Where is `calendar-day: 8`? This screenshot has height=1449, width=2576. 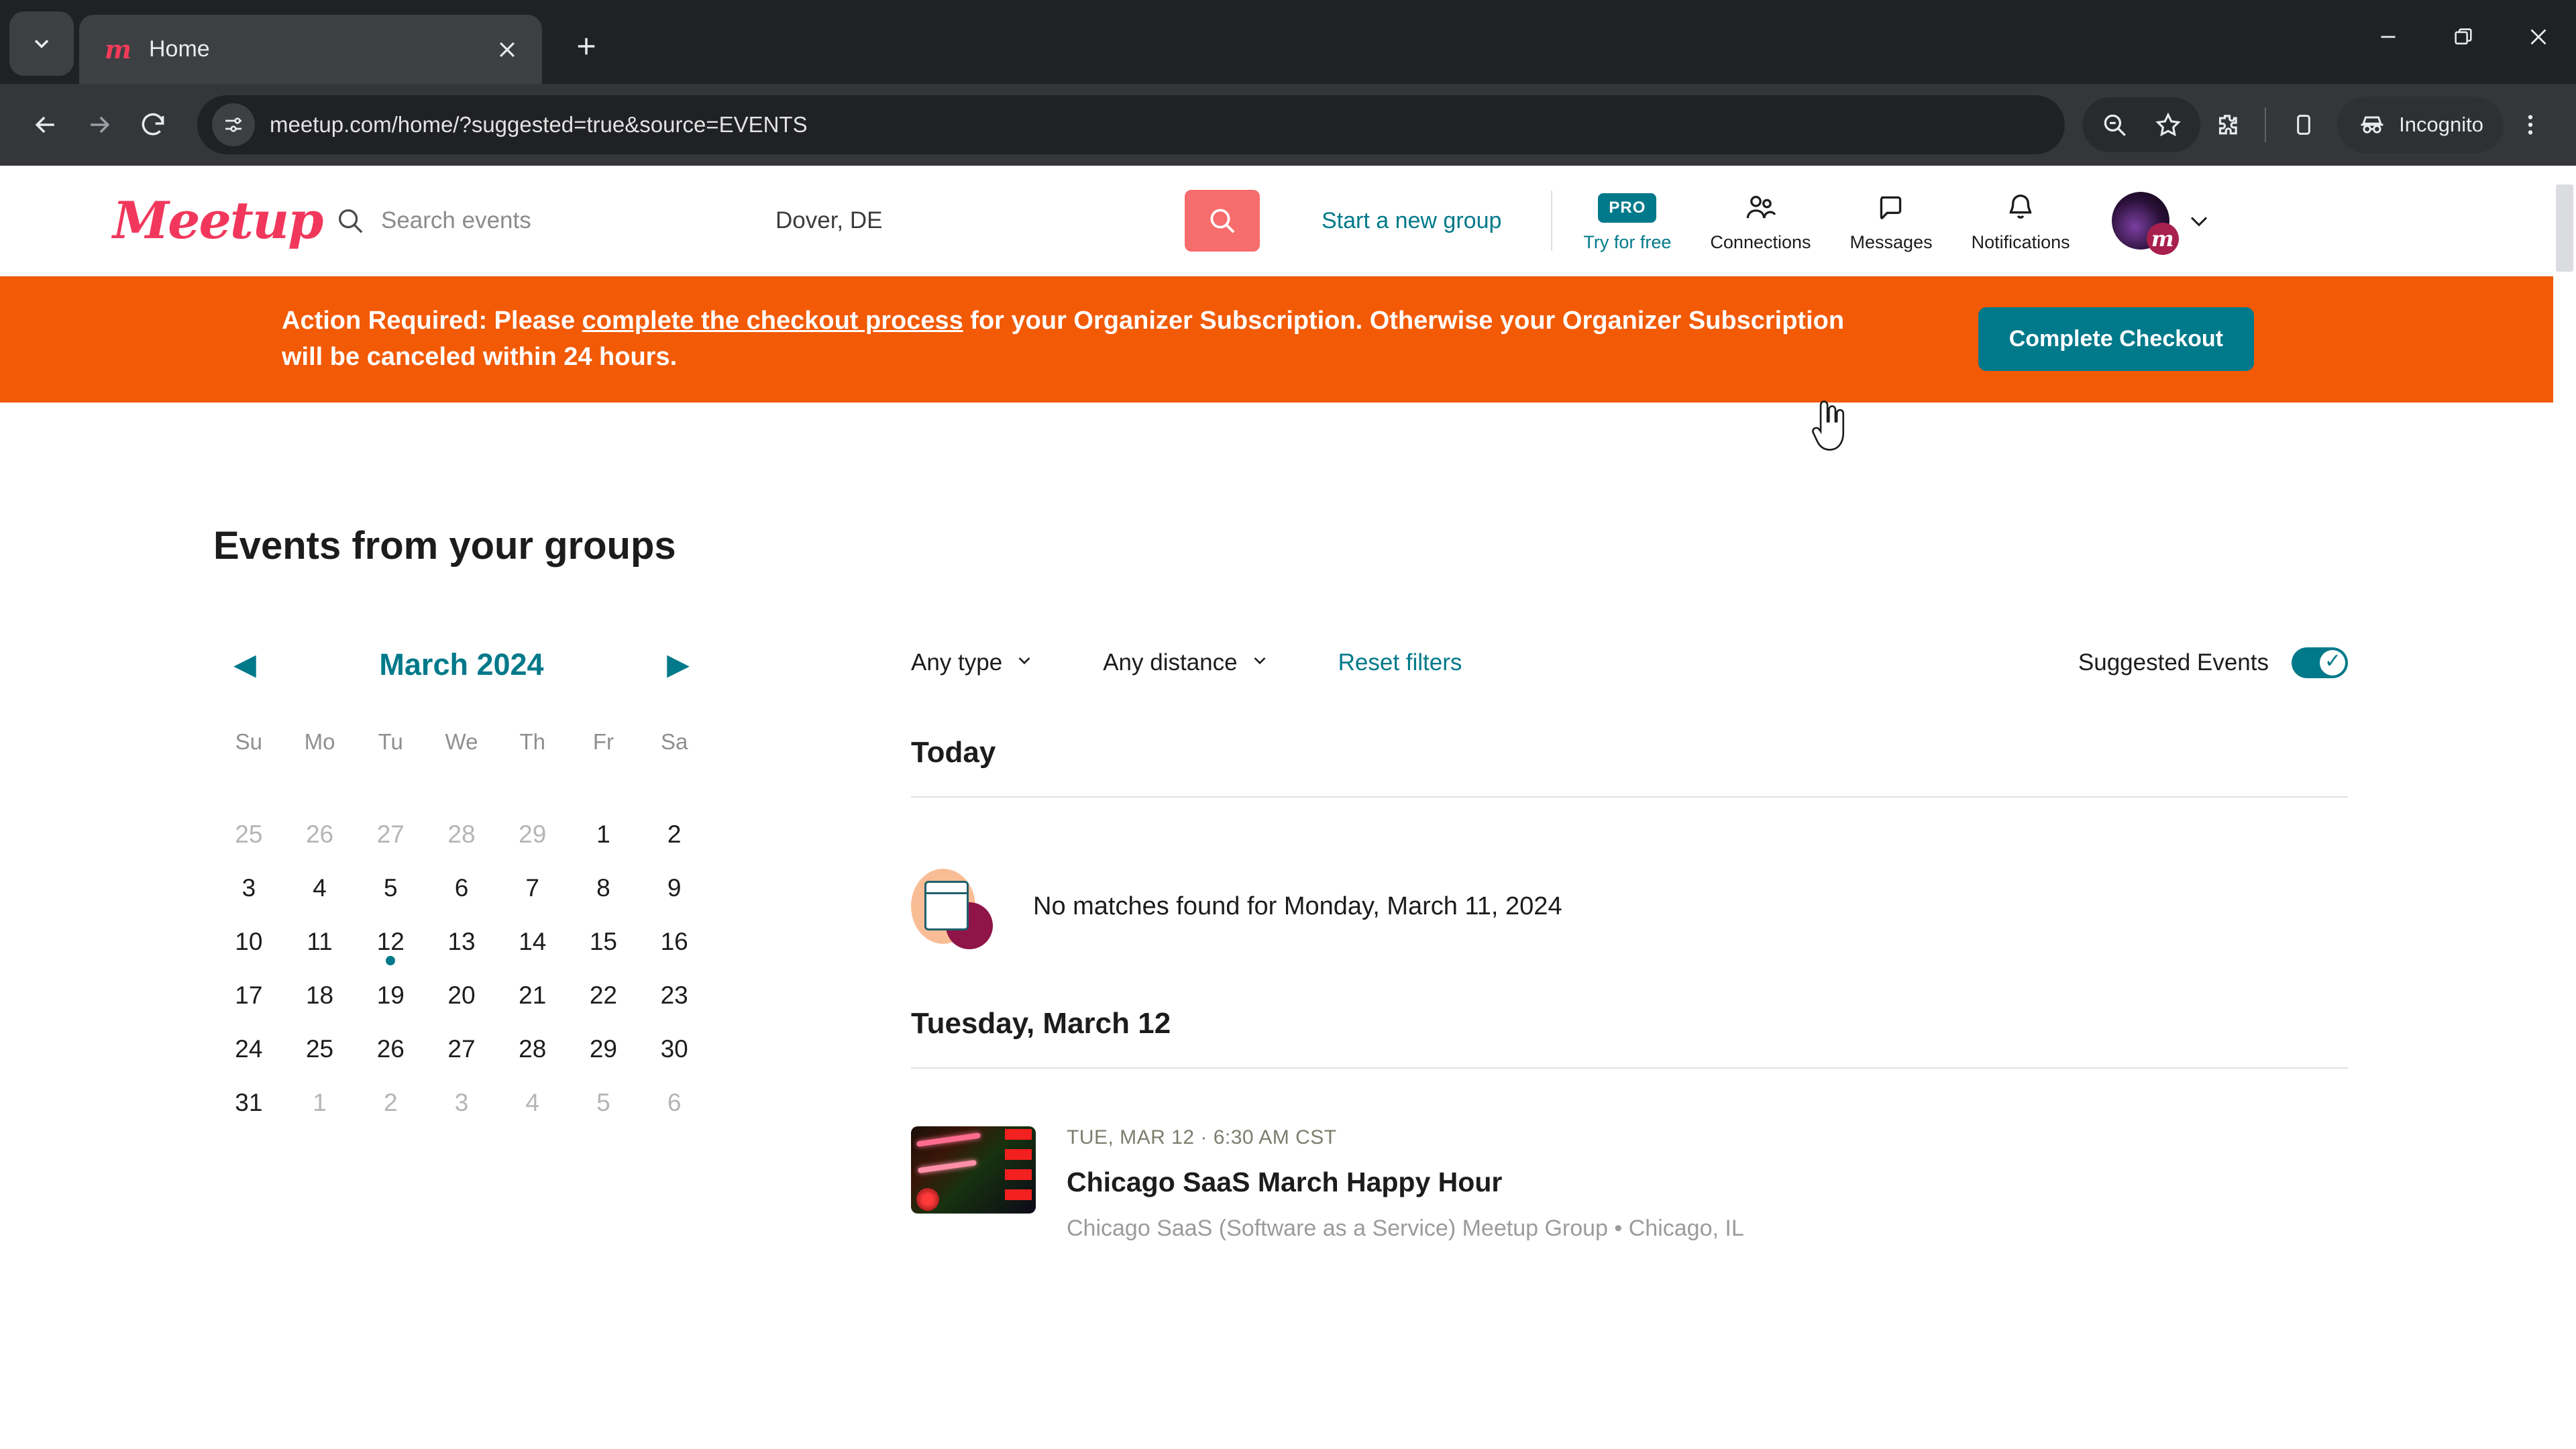 calendar-day: 8 is located at coordinates (603, 882).